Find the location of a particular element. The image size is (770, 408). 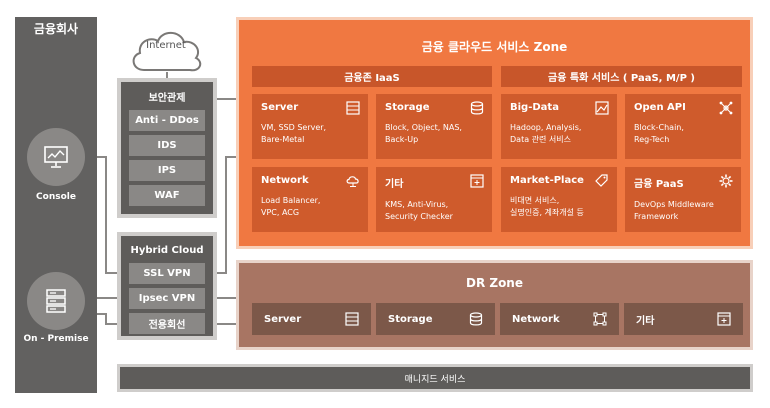

card-storage: Storage Block, Object, NAS, Back-Up is located at coordinates (434, 126).